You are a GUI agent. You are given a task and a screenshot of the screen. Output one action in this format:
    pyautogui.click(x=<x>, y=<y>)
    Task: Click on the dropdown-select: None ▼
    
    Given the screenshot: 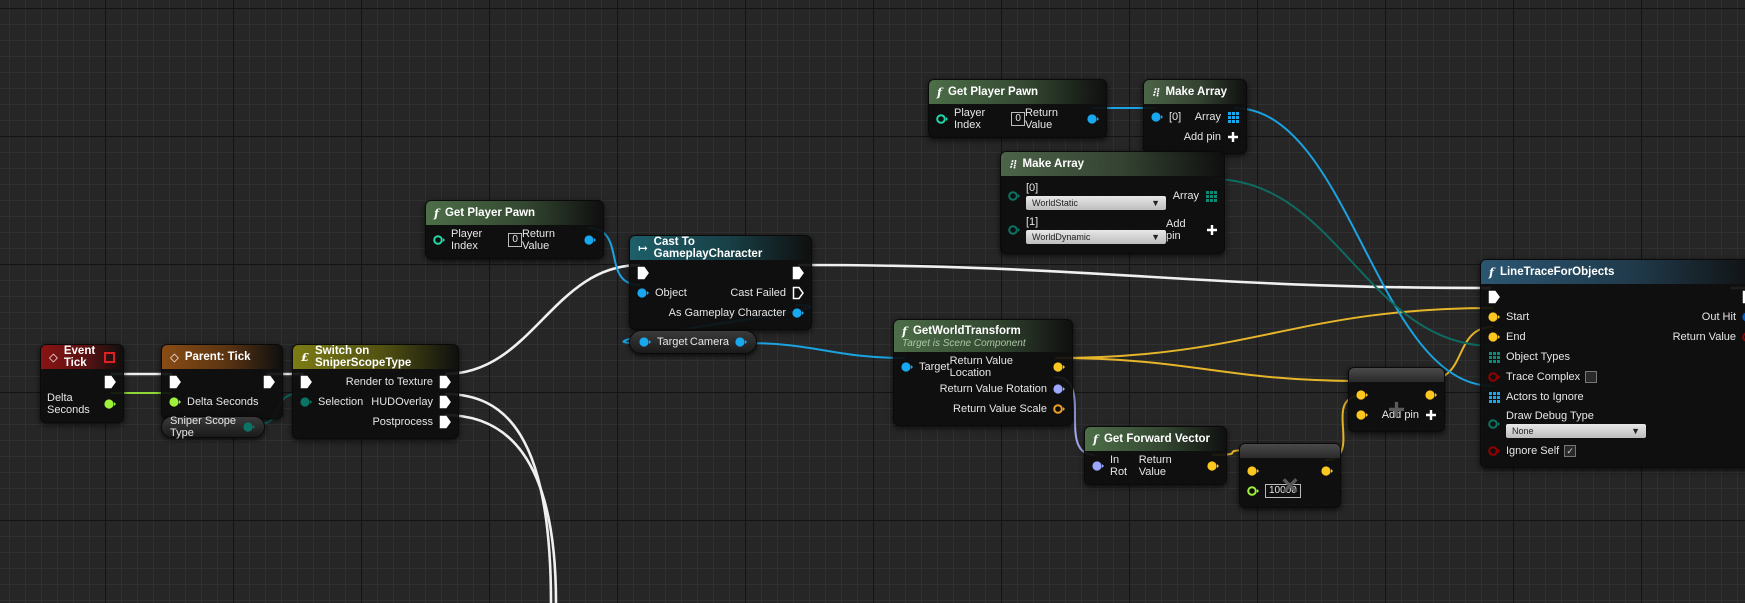 What is the action you would take?
    pyautogui.click(x=1576, y=431)
    